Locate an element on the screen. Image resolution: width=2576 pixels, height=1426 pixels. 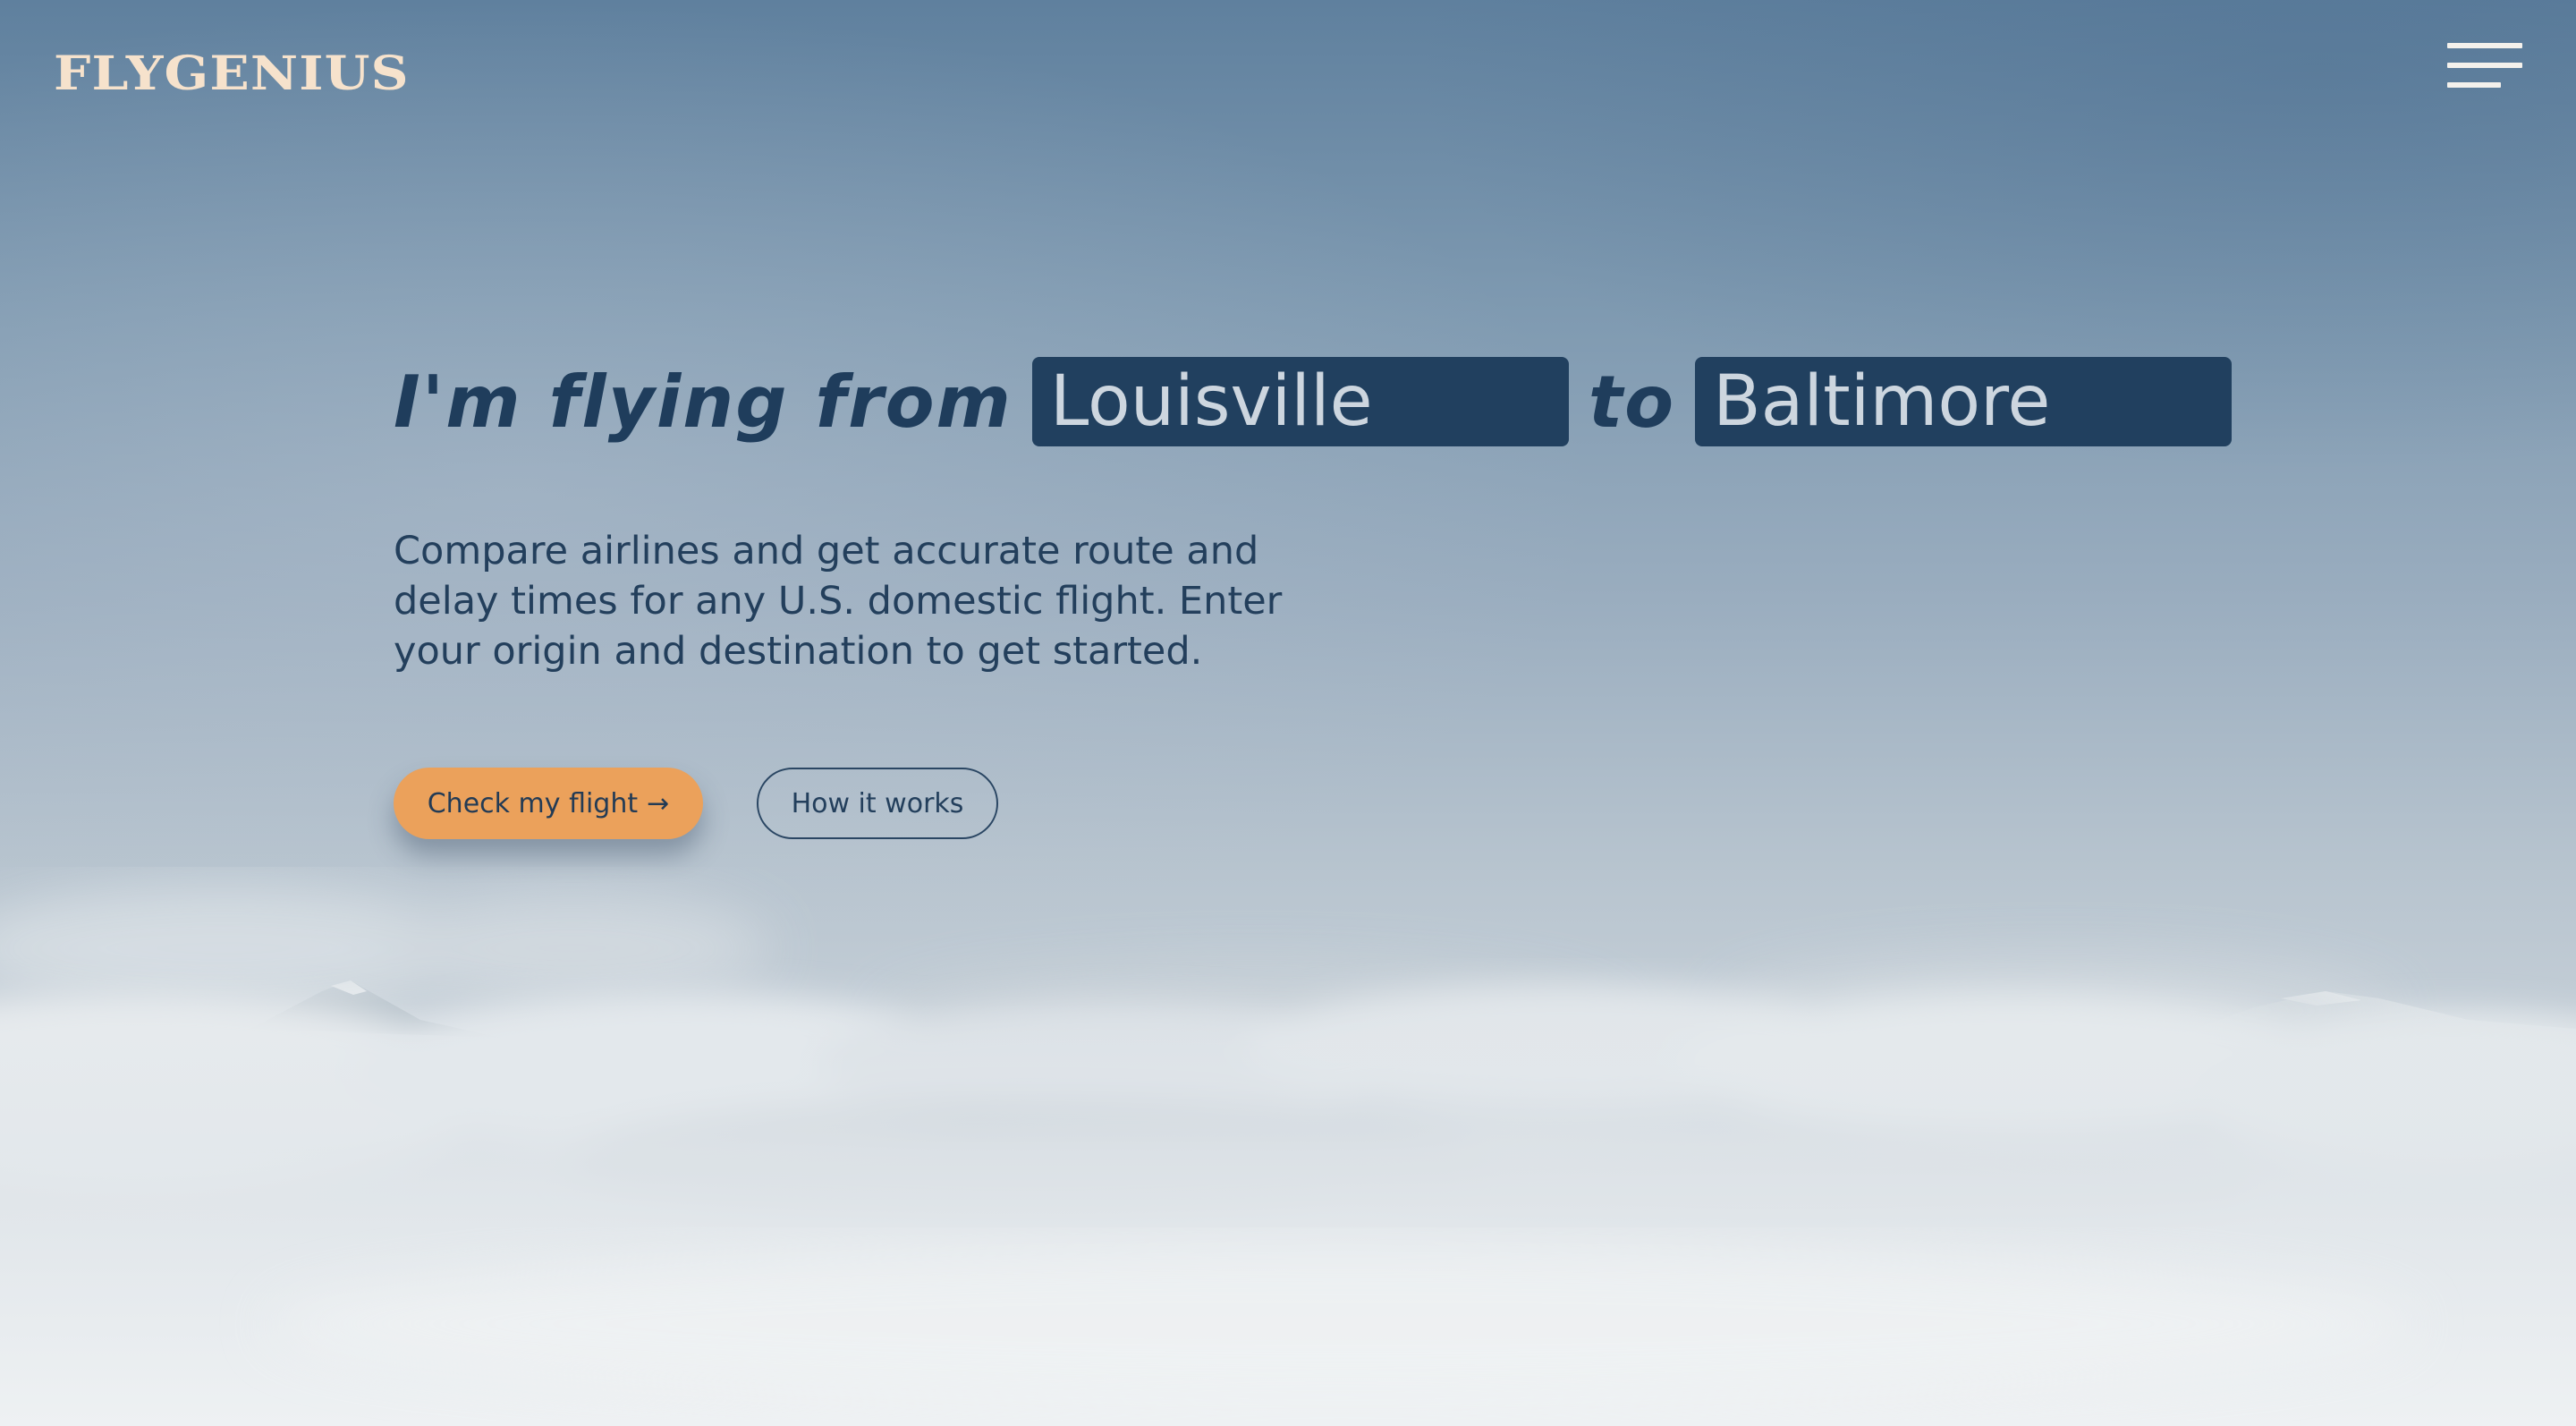
how-it-works-button: How it works is located at coordinates (877, 804).